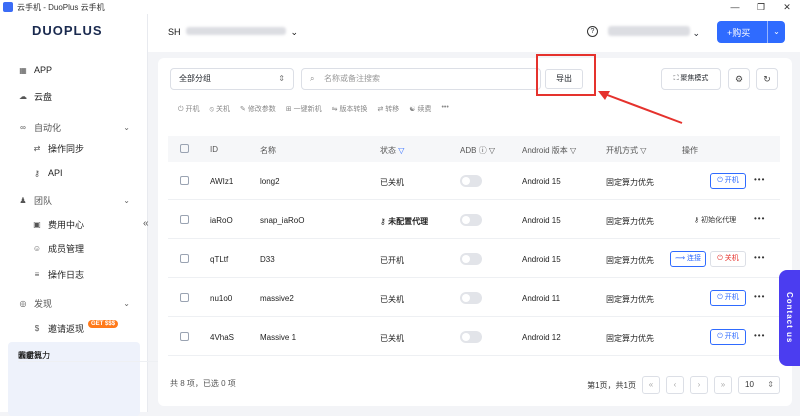  I want to click on maximize-icon: ❐, so click(761, 7).